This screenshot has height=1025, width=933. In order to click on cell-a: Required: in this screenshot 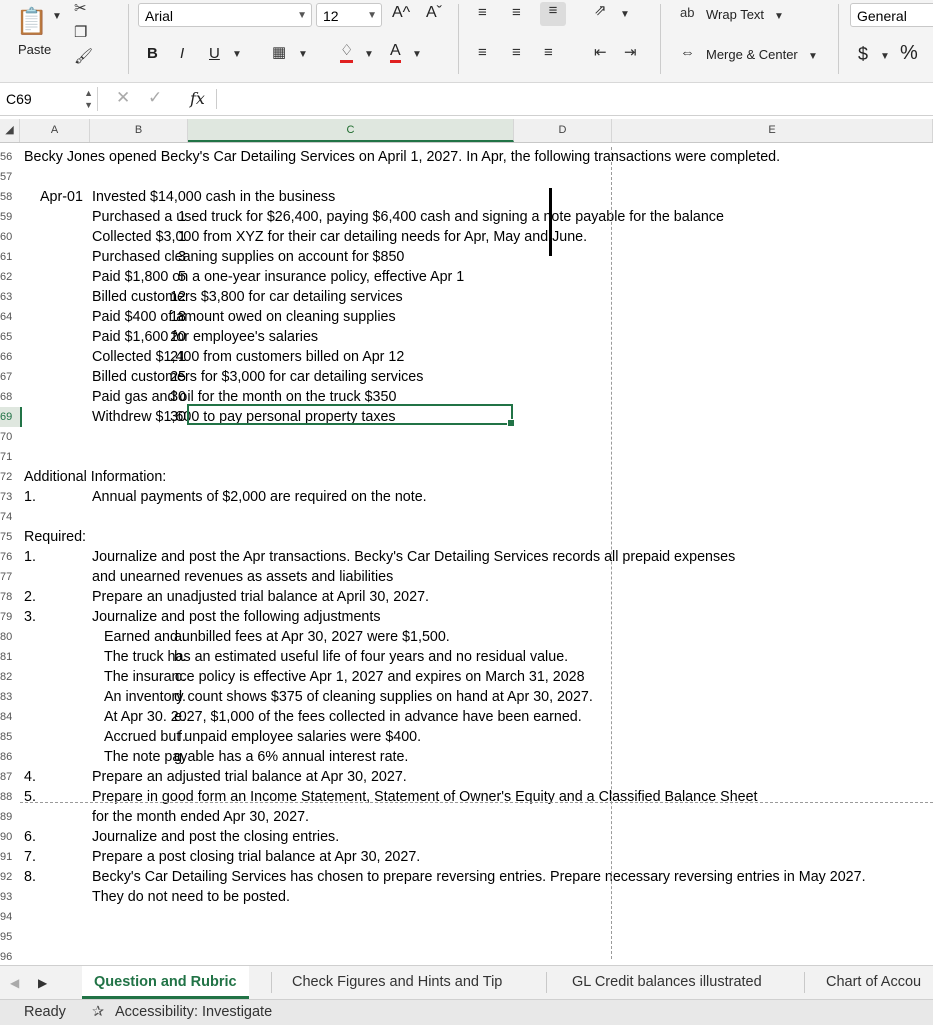, I will do `click(55, 537)`.